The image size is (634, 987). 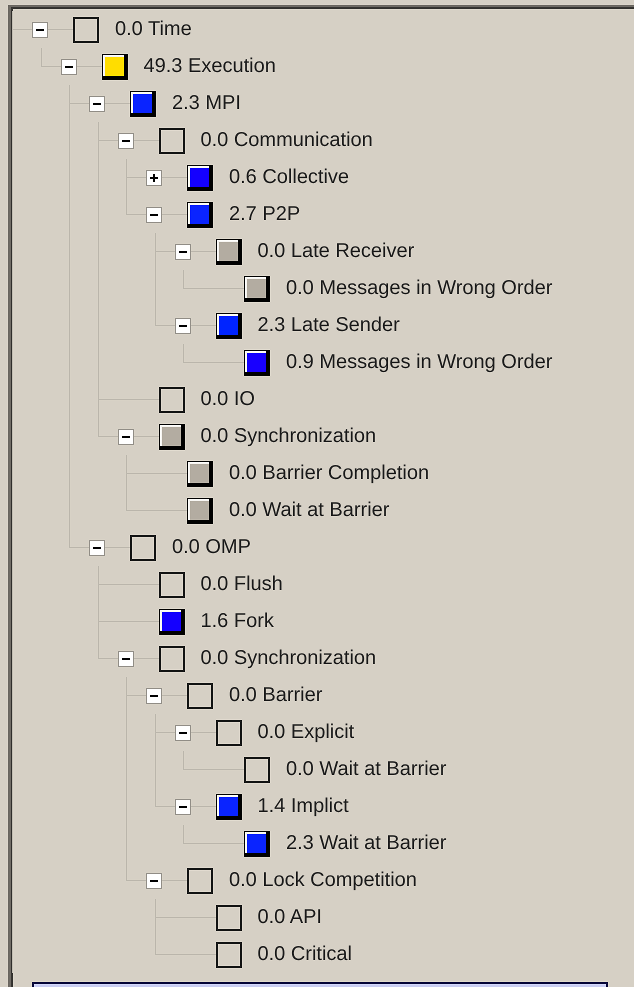 What do you see at coordinates (290, 917) in the screenshot?
I see `node-label: 0.0 API` at bounding box center [290, 917].